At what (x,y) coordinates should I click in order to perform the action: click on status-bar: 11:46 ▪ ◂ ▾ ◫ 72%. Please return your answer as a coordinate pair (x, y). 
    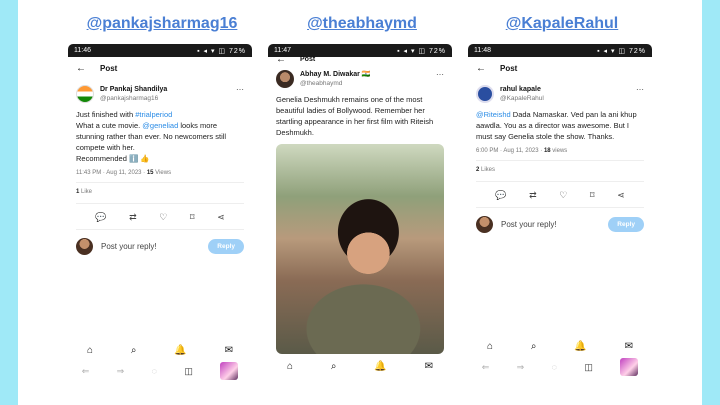
    Looking at the image, I should click on (160, 50).